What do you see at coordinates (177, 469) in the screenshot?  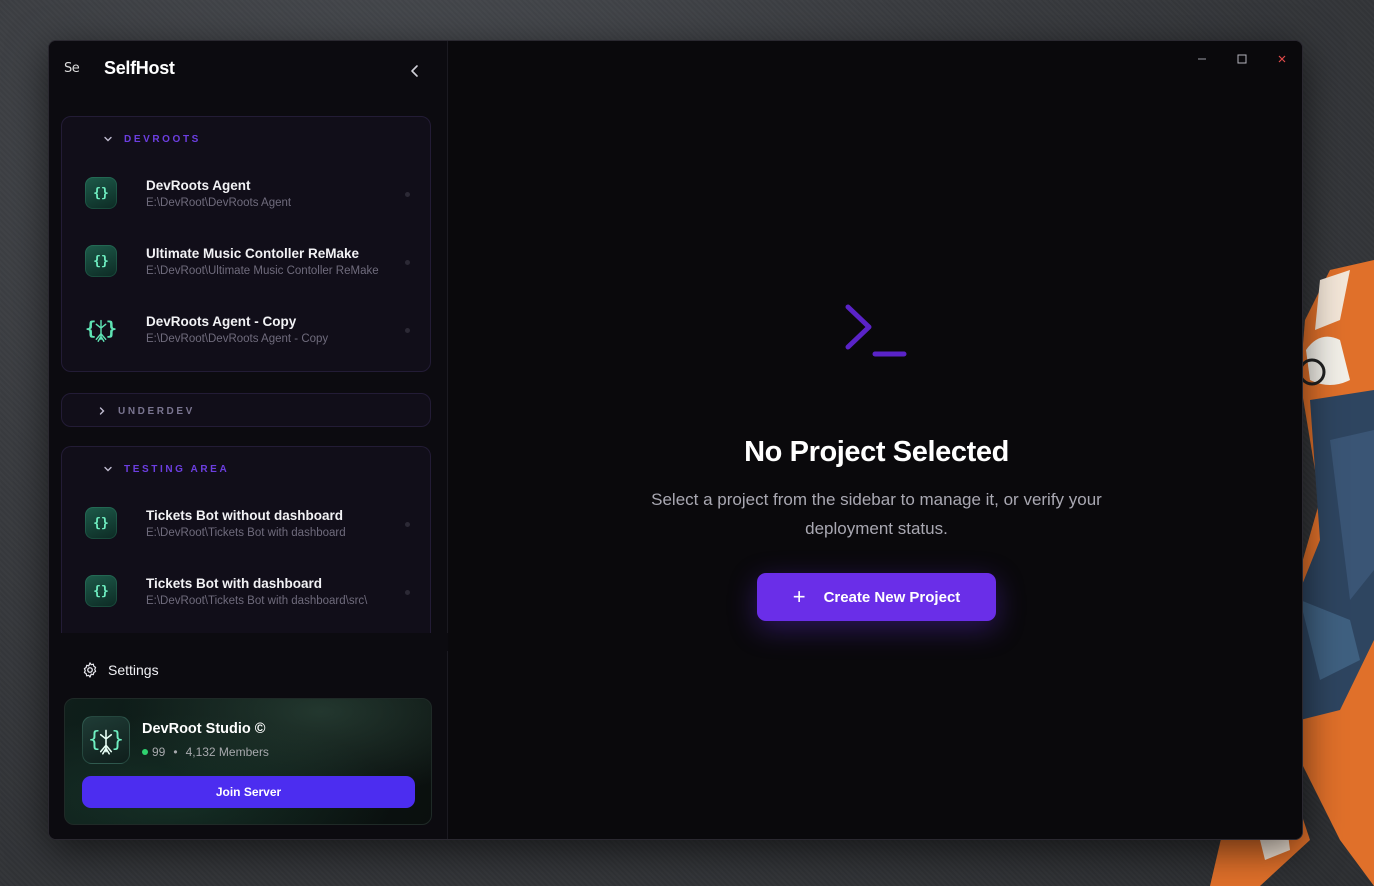 I see `group-title: TESTING AREA` at bounding box center [177, 469].